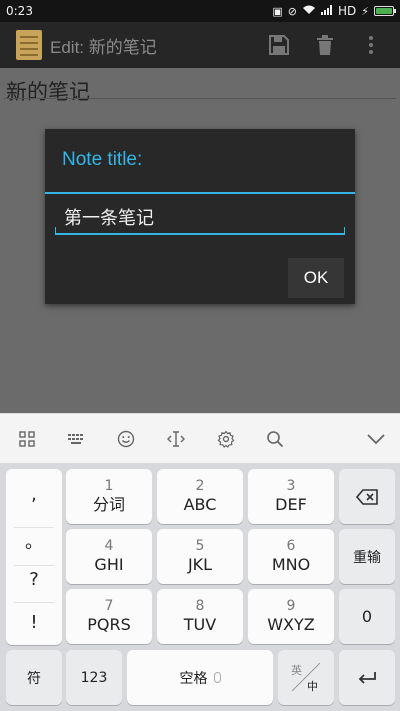 The height and width of the screenshot is (711, 400). I want to click on key-number: 3, so click(291, 485).